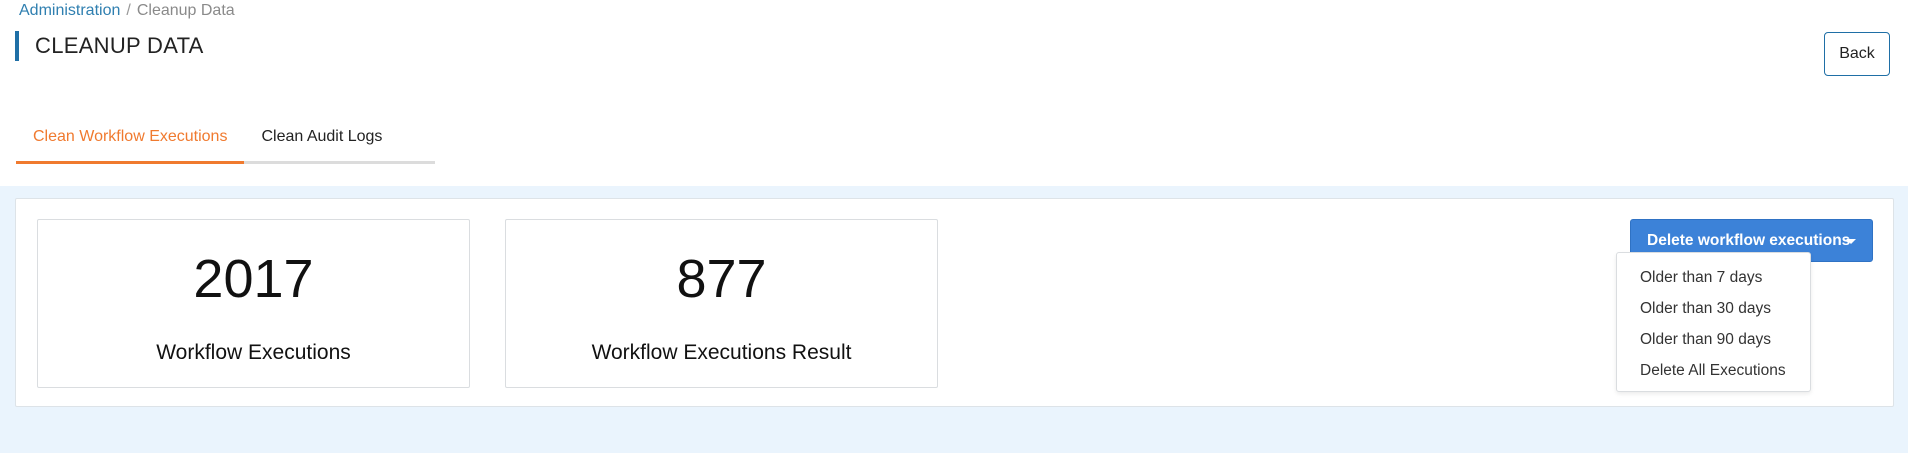 The height and width of the screenshot is (453, 1908). What do you see at coordinates (1851, 241) in the screenshot?
I see `caret-down-icon` at bounding box center [1851, 241].